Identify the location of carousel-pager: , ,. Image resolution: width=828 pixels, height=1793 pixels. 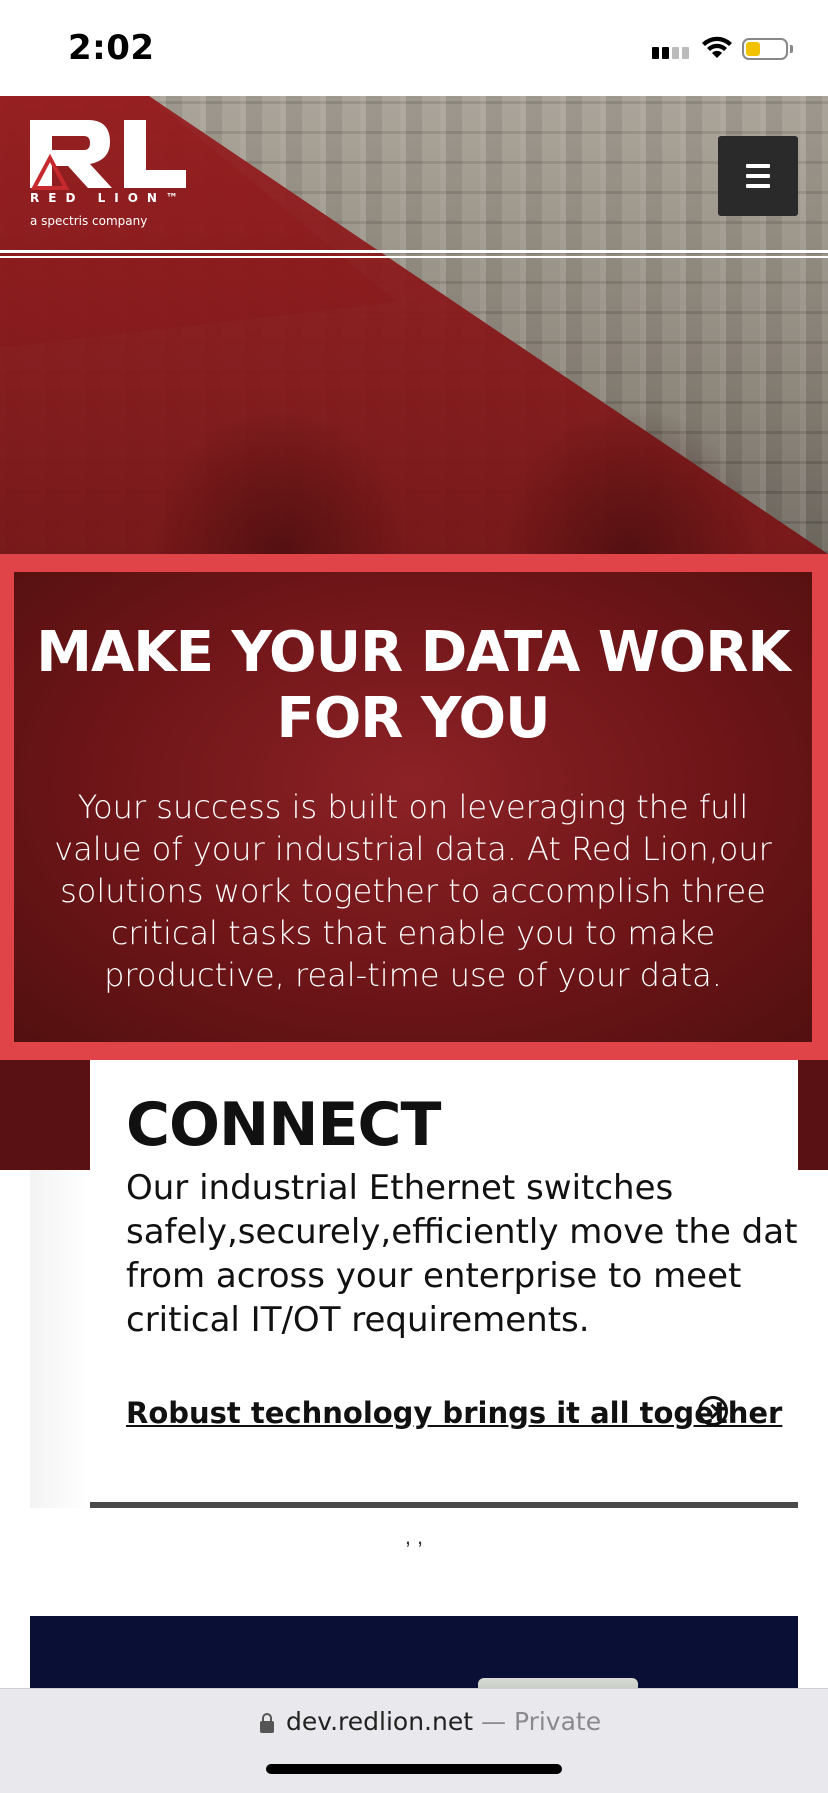
(414, 1537).